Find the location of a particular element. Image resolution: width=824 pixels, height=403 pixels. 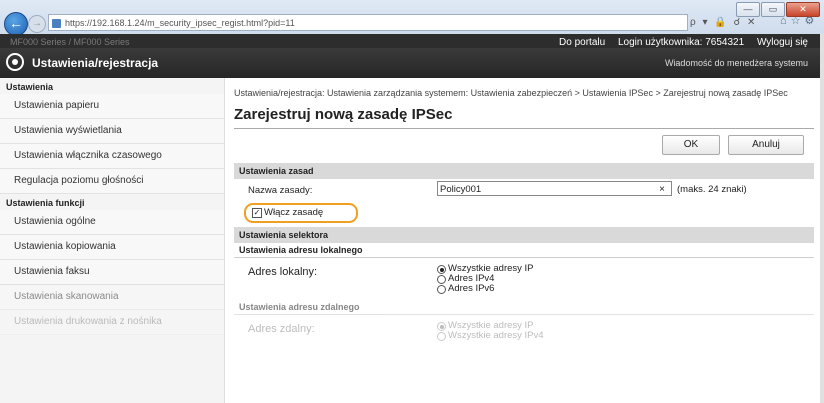

sidebar-item-volume: Regulacja poziomu głośności is located at coordinates (112, 181).